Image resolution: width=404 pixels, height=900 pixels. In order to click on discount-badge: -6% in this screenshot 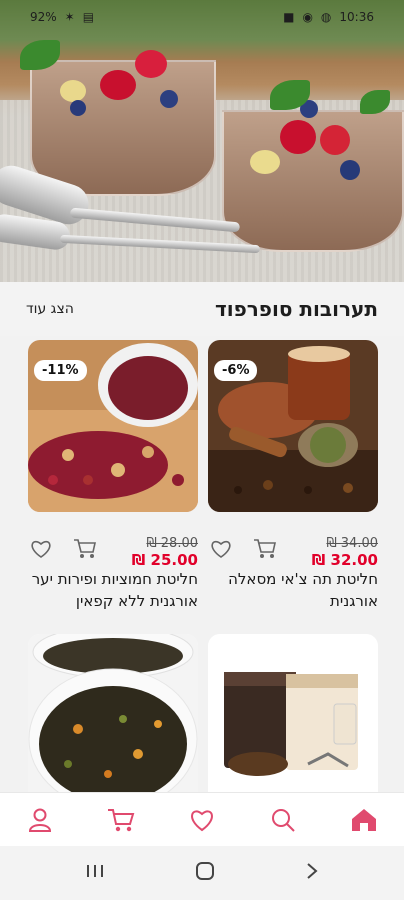, I will do `click(236, 370)`.